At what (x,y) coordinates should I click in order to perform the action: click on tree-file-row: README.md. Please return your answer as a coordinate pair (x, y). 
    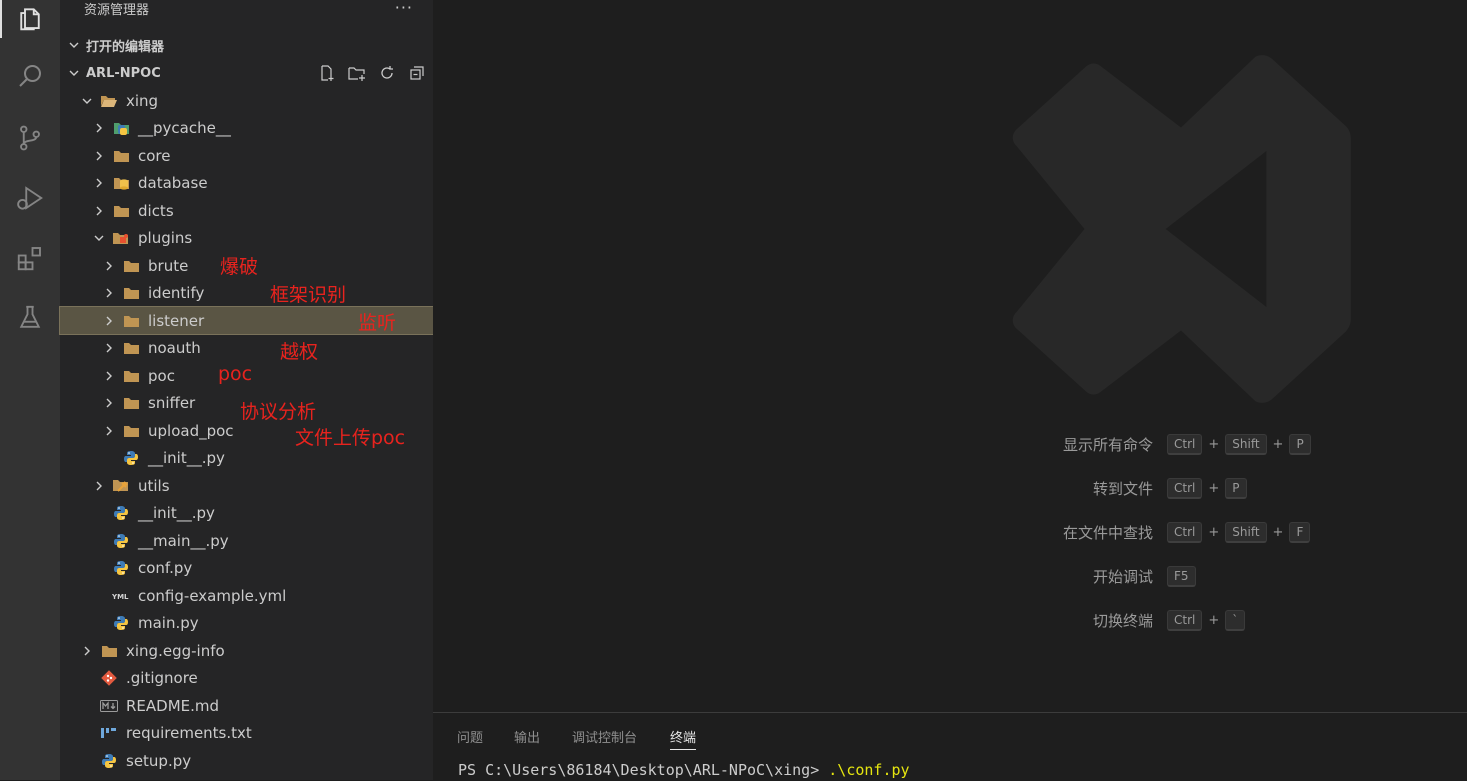
    Looking at the image, I should click on (246, 705).